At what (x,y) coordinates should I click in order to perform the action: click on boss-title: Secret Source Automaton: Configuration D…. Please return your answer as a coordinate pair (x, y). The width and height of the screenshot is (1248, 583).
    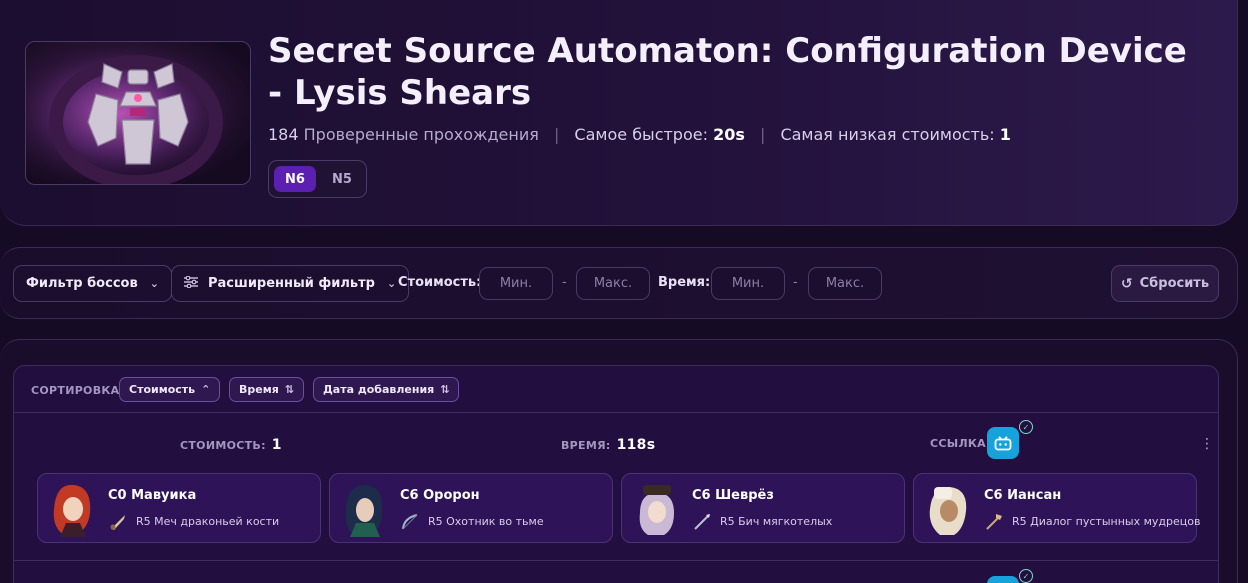
    Looking at the image, I should click on (727, 72).